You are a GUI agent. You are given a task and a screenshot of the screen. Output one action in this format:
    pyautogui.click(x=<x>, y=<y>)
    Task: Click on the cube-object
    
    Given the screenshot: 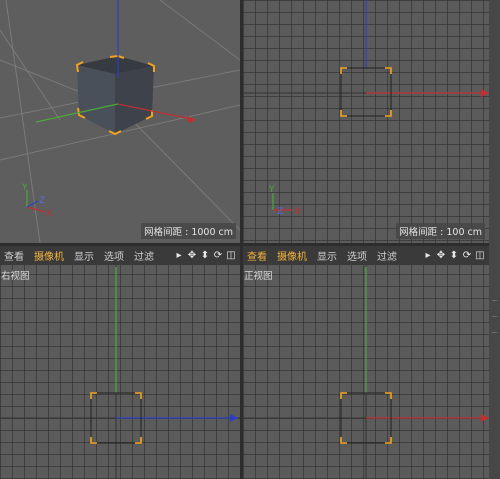 What is the action you would take?
    pyautogui.click(x=116, y=68)
    